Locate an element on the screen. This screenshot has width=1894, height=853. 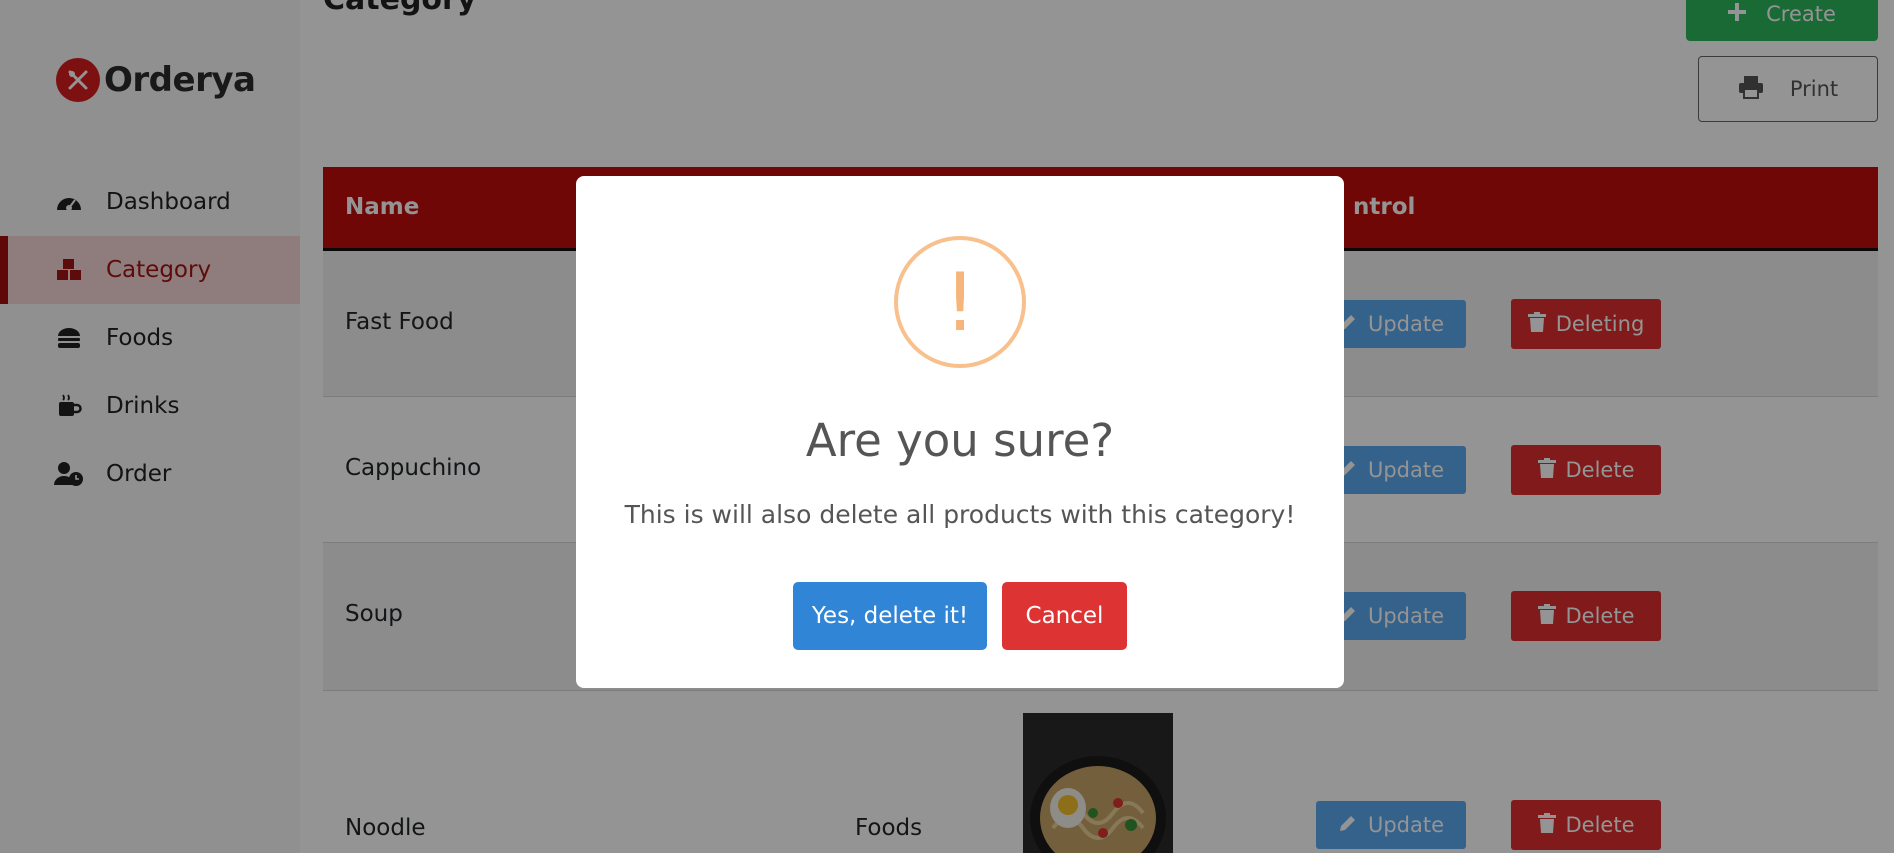
confirm-delete-button: Yes, delete it! is located at coordinates (890, 616).